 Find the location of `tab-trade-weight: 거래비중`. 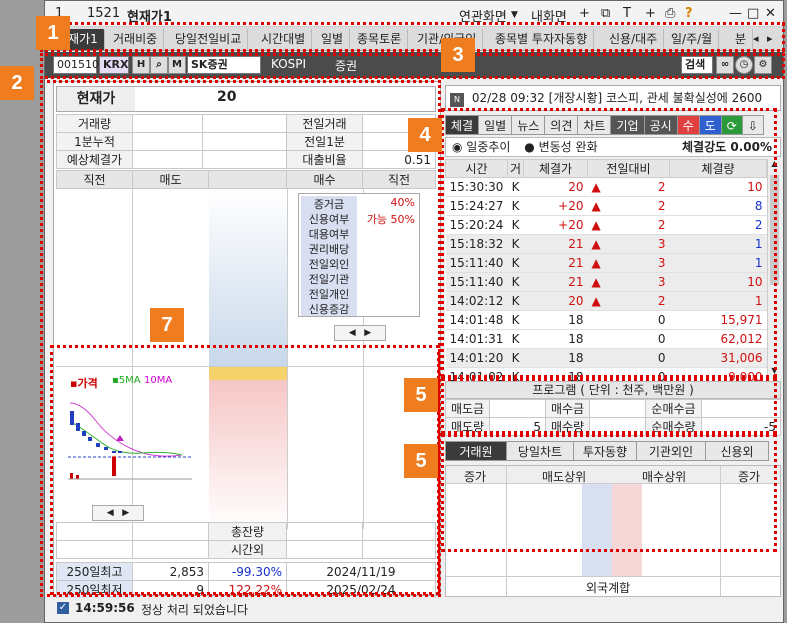

tab-trade-weight: 거래비중 is located at coordinates (136, 39).